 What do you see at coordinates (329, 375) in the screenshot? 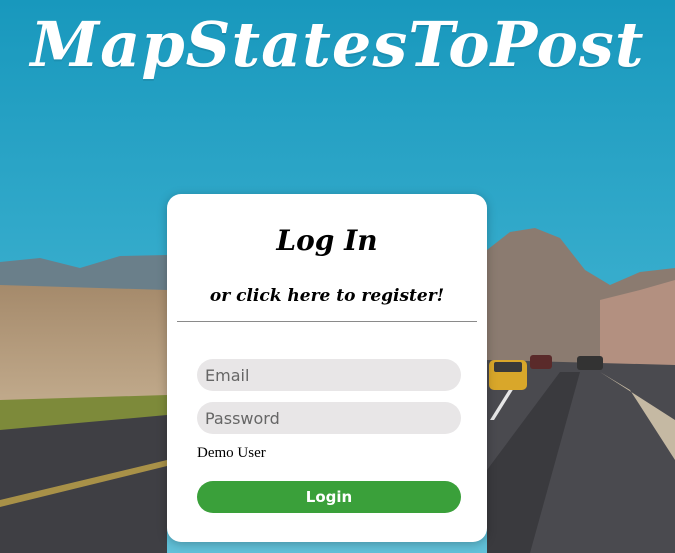
I see `email-input` at bounding box center [329, 375].